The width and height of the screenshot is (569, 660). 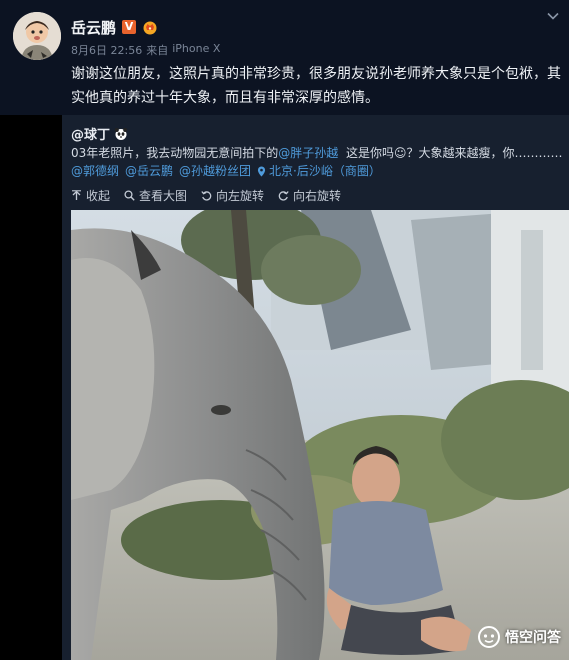 I want to click on repost-user-row: @球丁, so click(x=99, y=133).